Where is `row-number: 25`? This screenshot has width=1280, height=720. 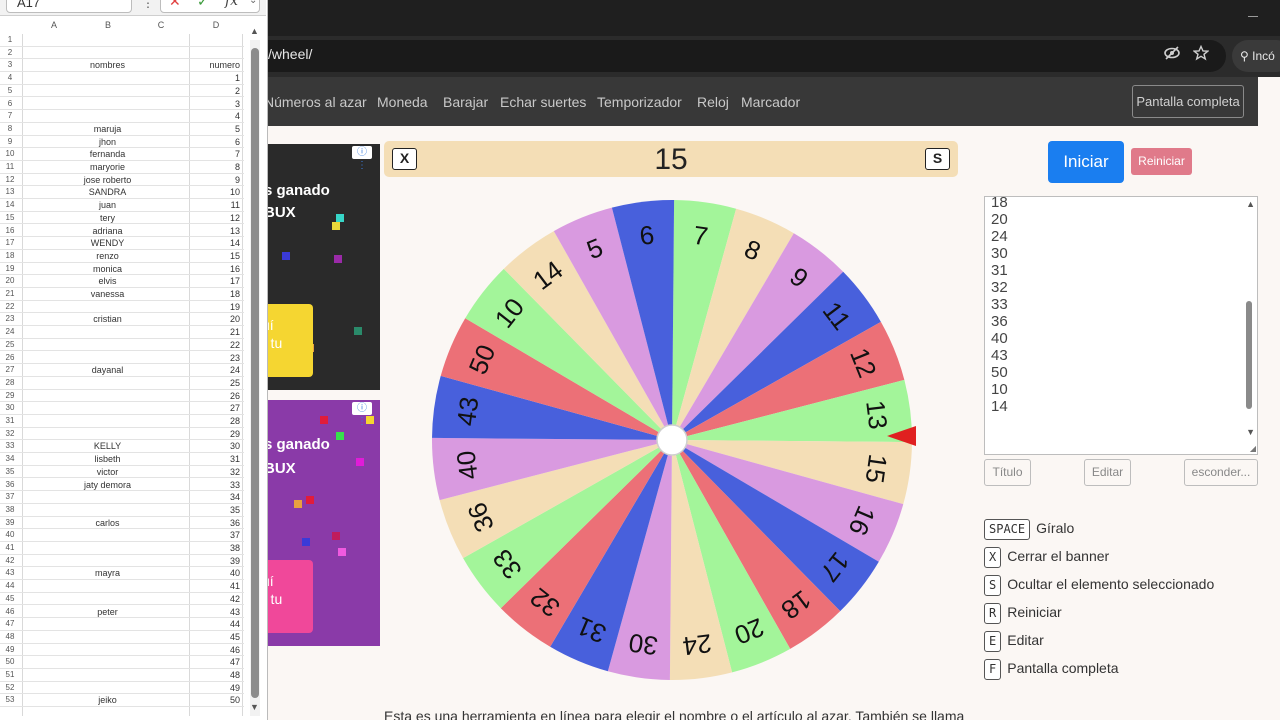
row-number: 25 is located at coordinates (10, 345).